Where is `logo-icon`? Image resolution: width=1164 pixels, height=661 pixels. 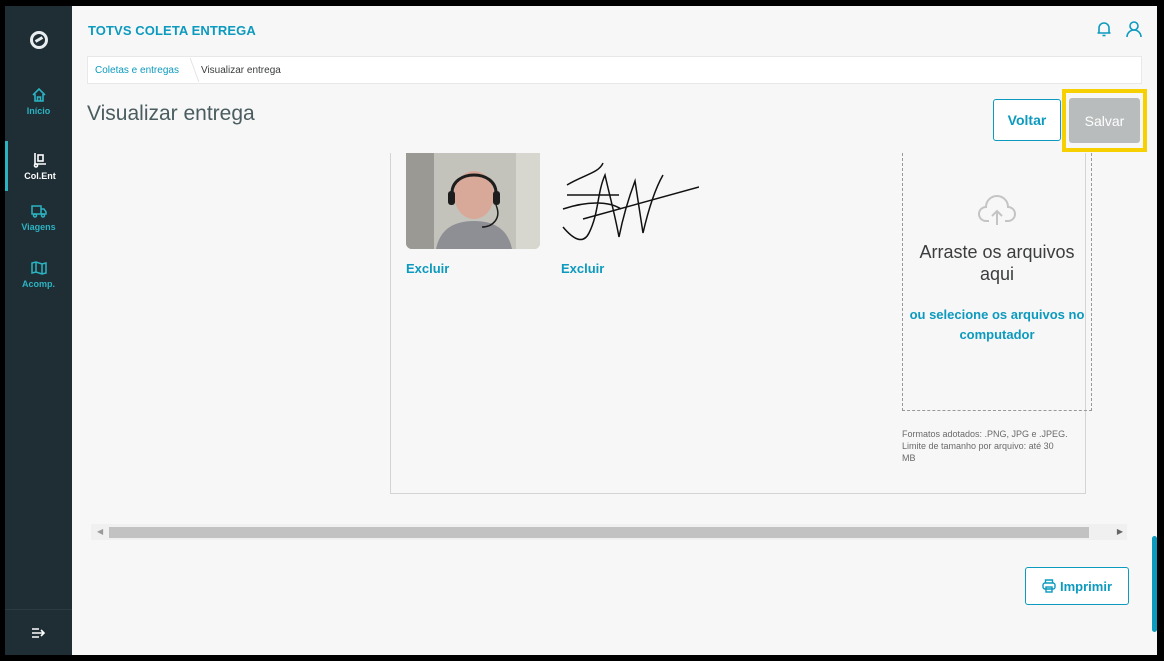 logo-icon is located at coordinates (38, 40).